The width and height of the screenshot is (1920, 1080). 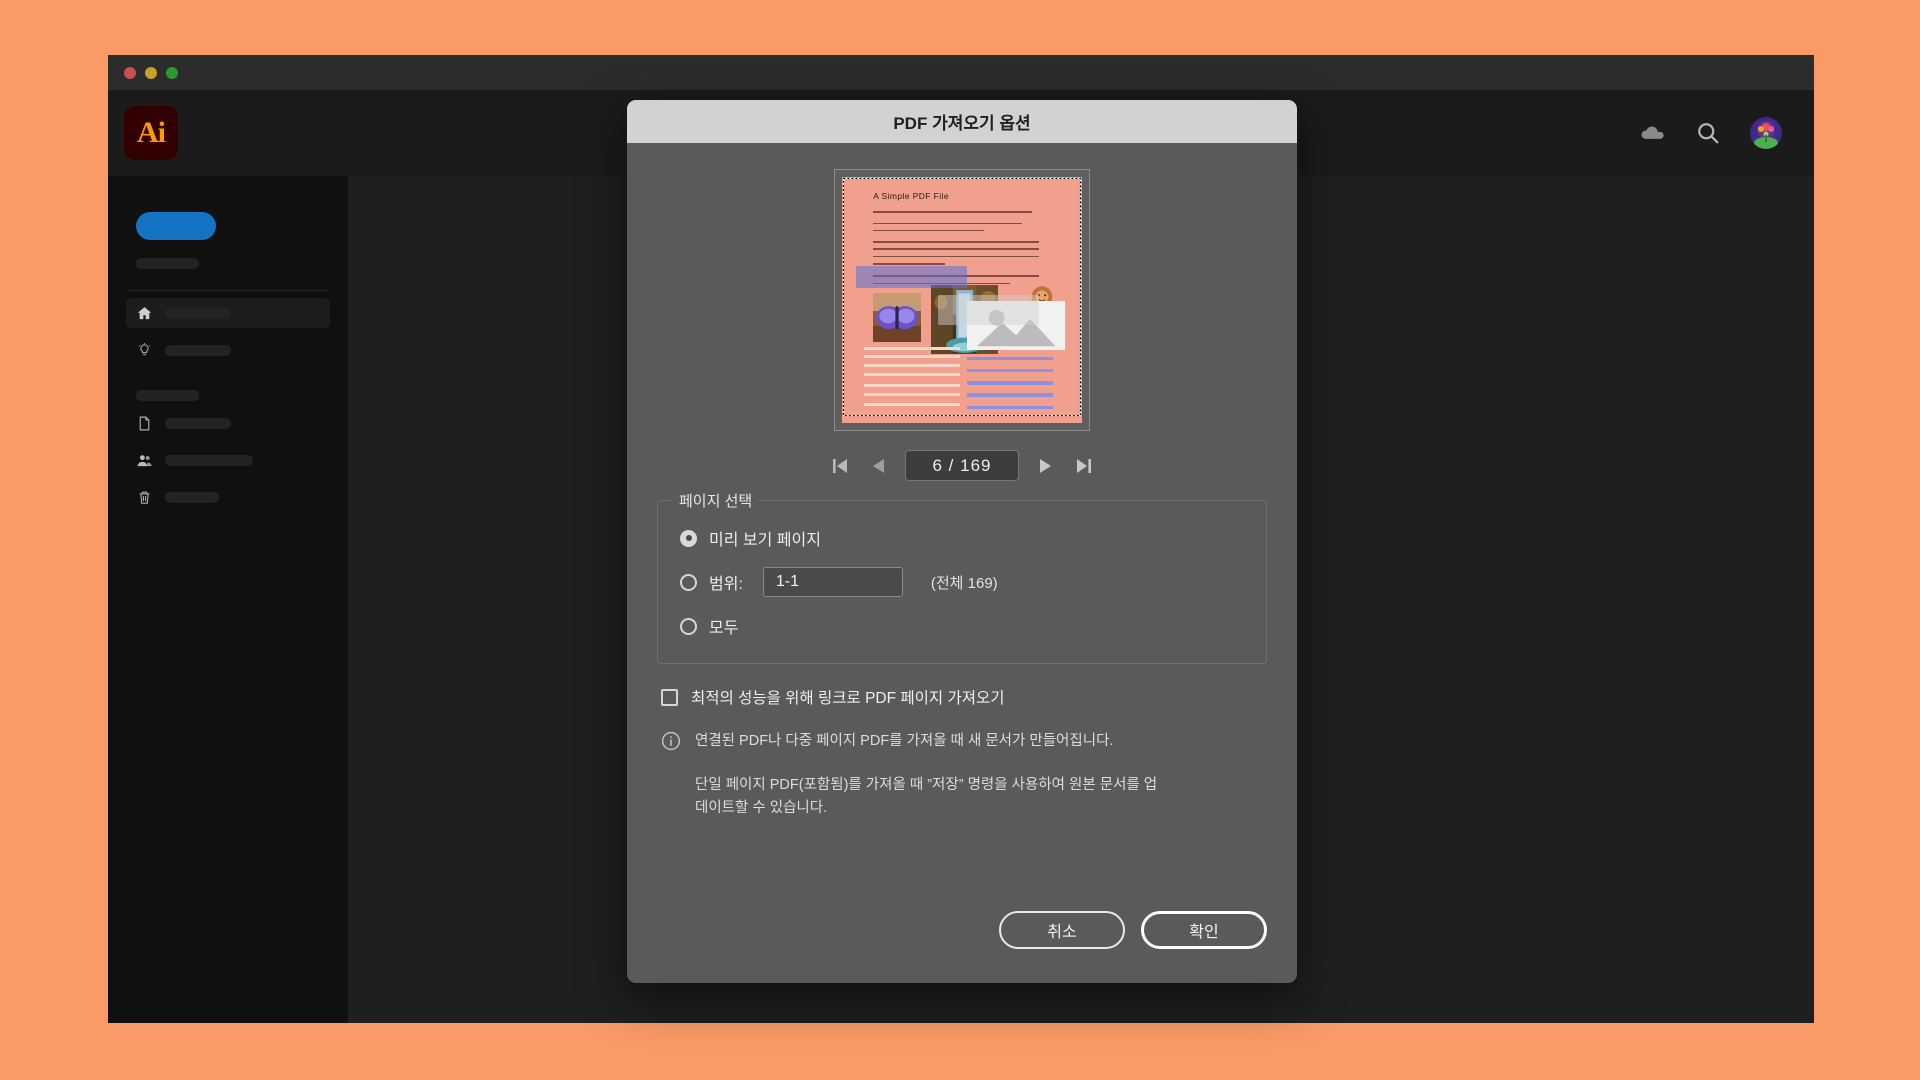 I want to click on lightbulb-icon, so click(x=144, y=350).